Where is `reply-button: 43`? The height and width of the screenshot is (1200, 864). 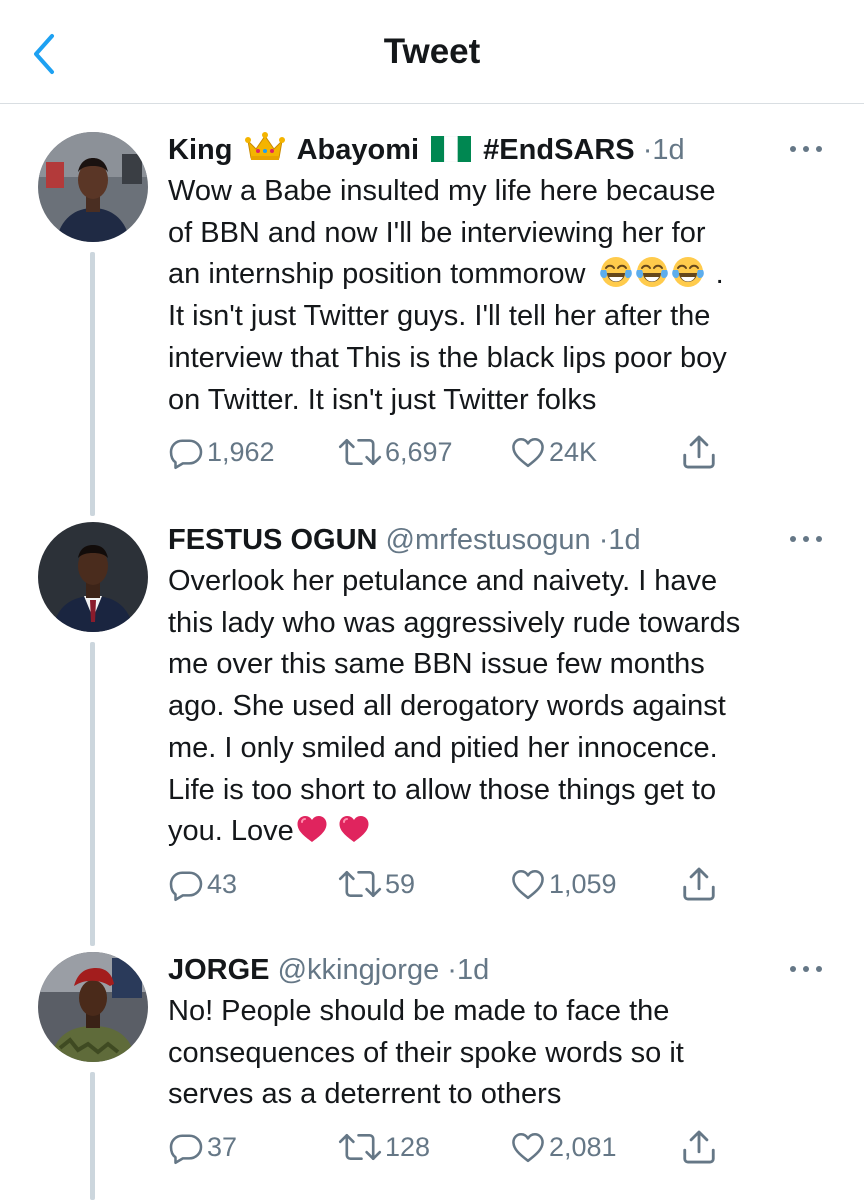
reply-button: 43 is located at coordinates (202, 884).